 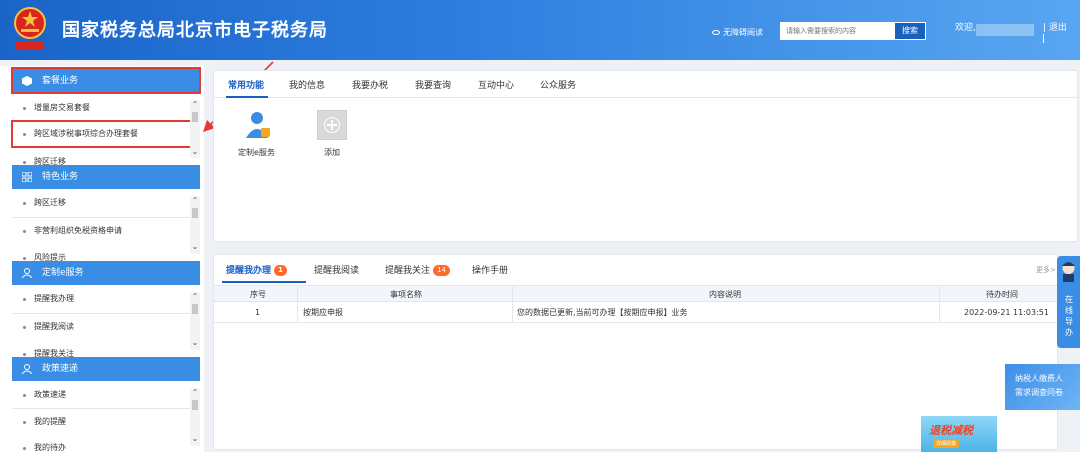 I want to click on tab-common: 常用功能, so click(x=246, y=84).